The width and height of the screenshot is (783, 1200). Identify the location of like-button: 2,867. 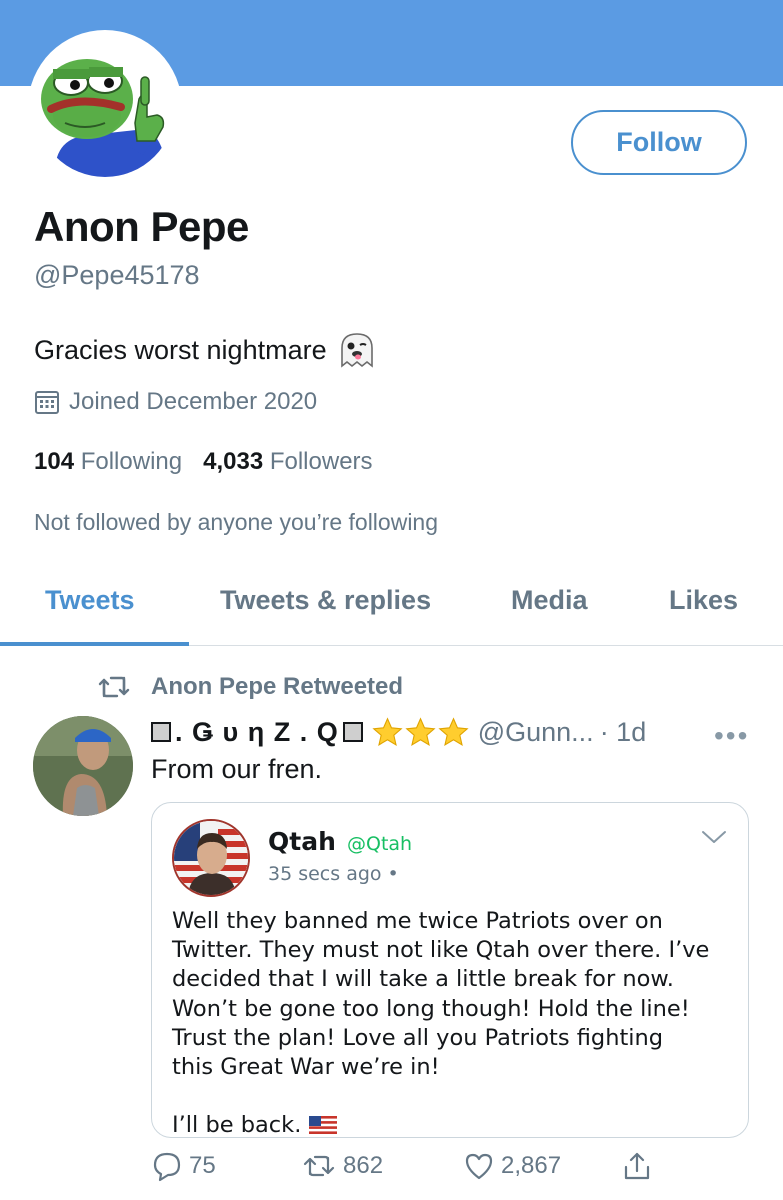
(512, 1166).